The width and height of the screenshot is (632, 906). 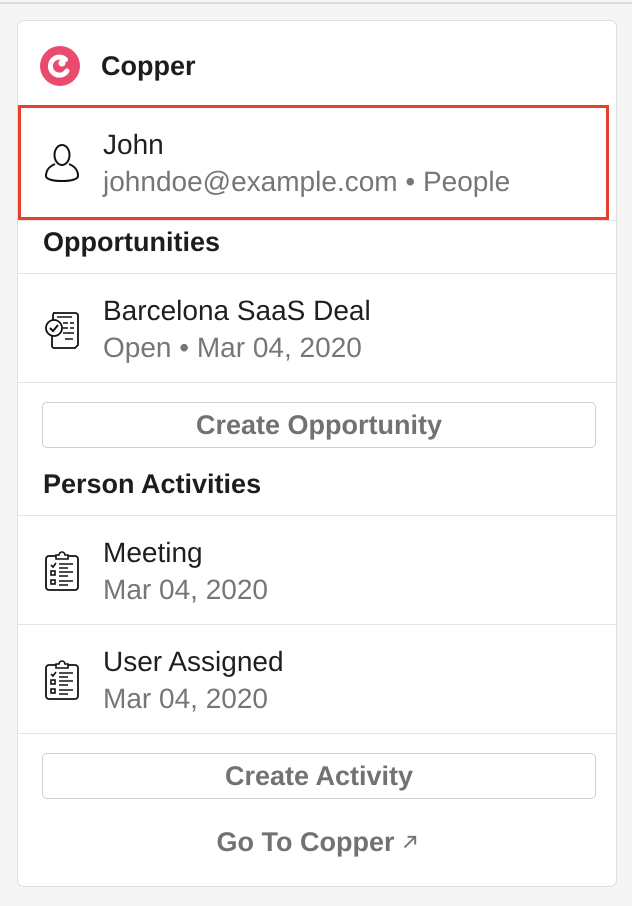 I want to click on contact-name: John, so click(x=134, y=145).